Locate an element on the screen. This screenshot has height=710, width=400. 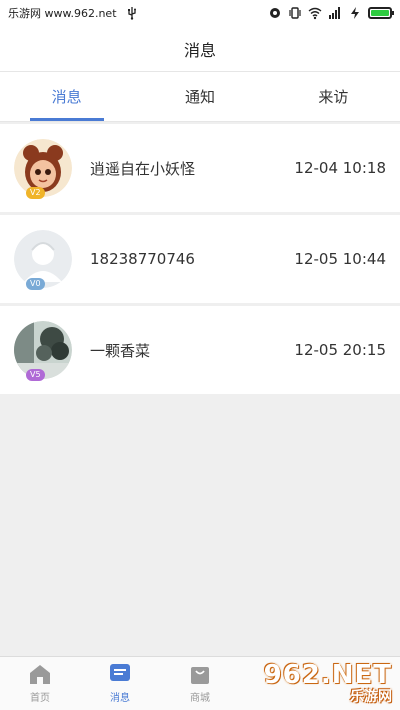
signal-icon is located at coordinates (334, 13).